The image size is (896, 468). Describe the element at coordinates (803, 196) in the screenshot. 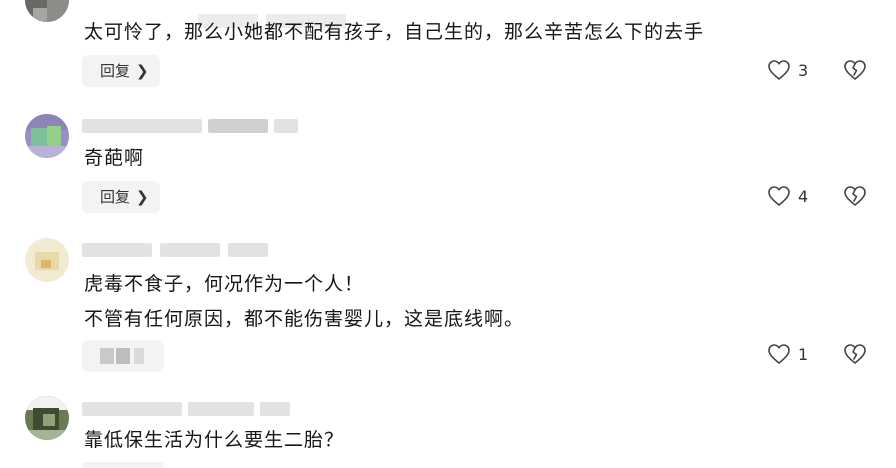

I see `like-count: 4` at that location.